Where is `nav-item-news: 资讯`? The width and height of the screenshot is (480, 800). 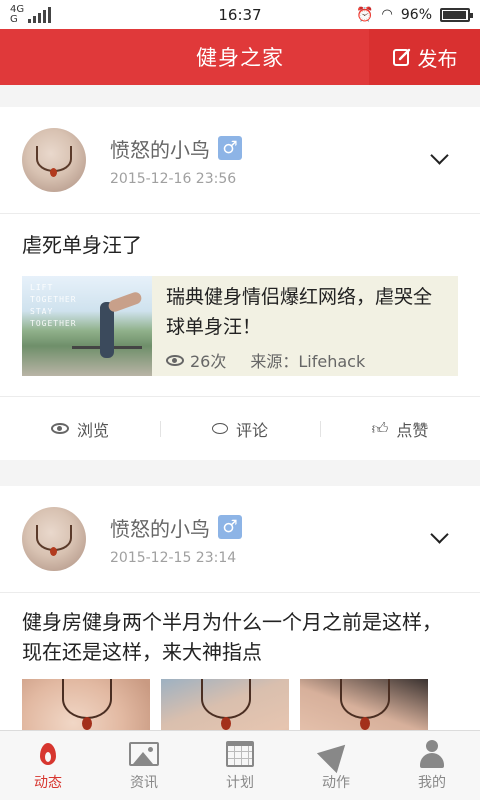
nav-item-news: 资讯 is located at coordinates (144, 765).